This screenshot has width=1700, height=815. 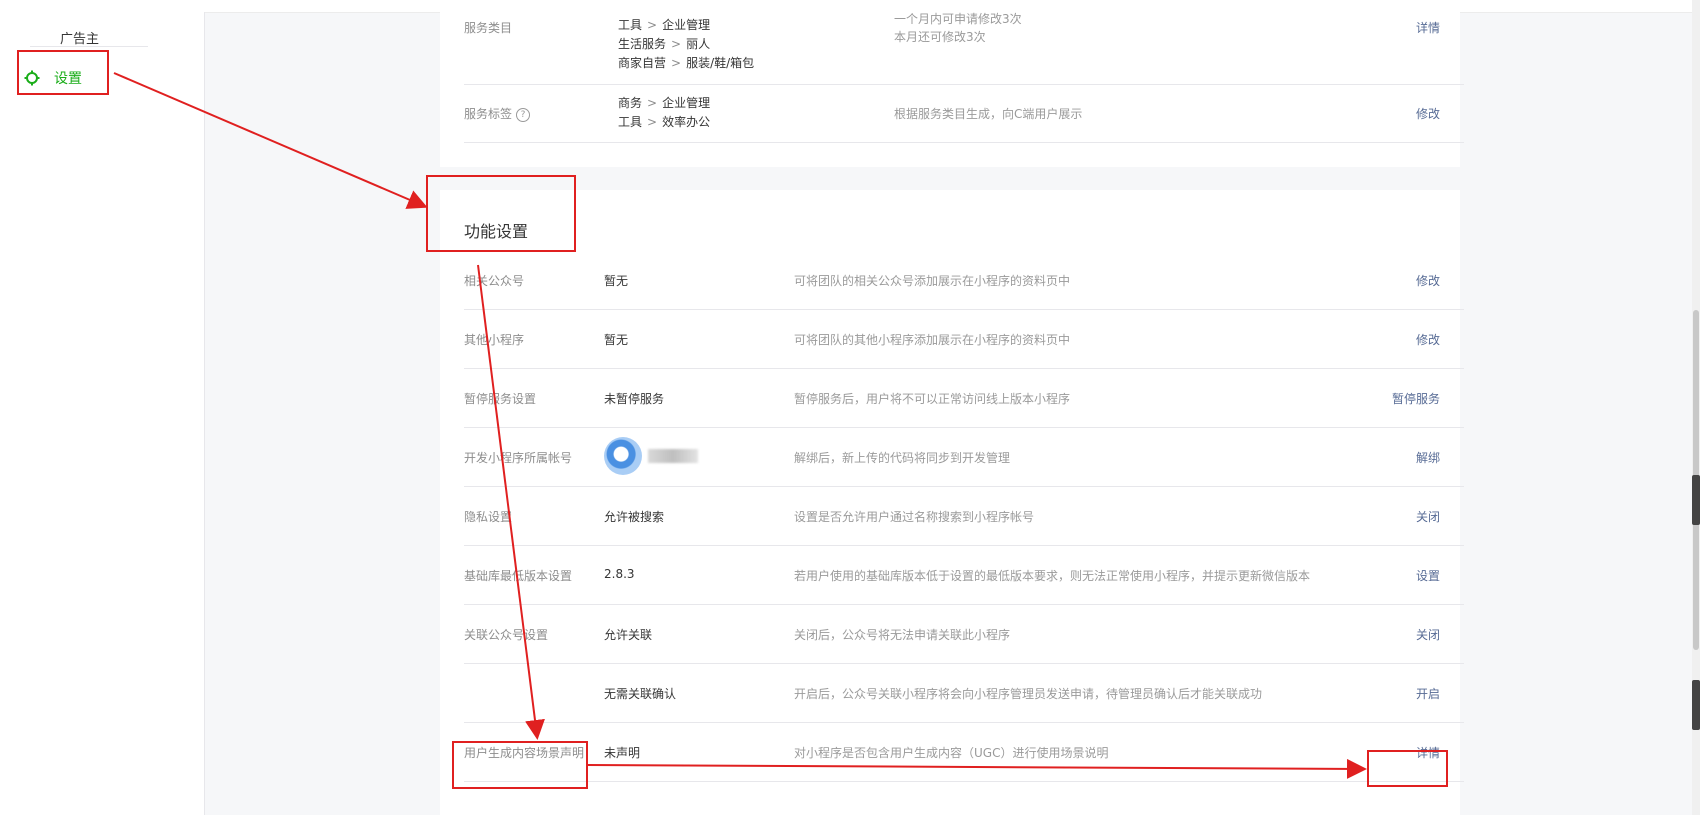 I want to click on feature-row-value: 2.8.3, so click(x=619, y=574).